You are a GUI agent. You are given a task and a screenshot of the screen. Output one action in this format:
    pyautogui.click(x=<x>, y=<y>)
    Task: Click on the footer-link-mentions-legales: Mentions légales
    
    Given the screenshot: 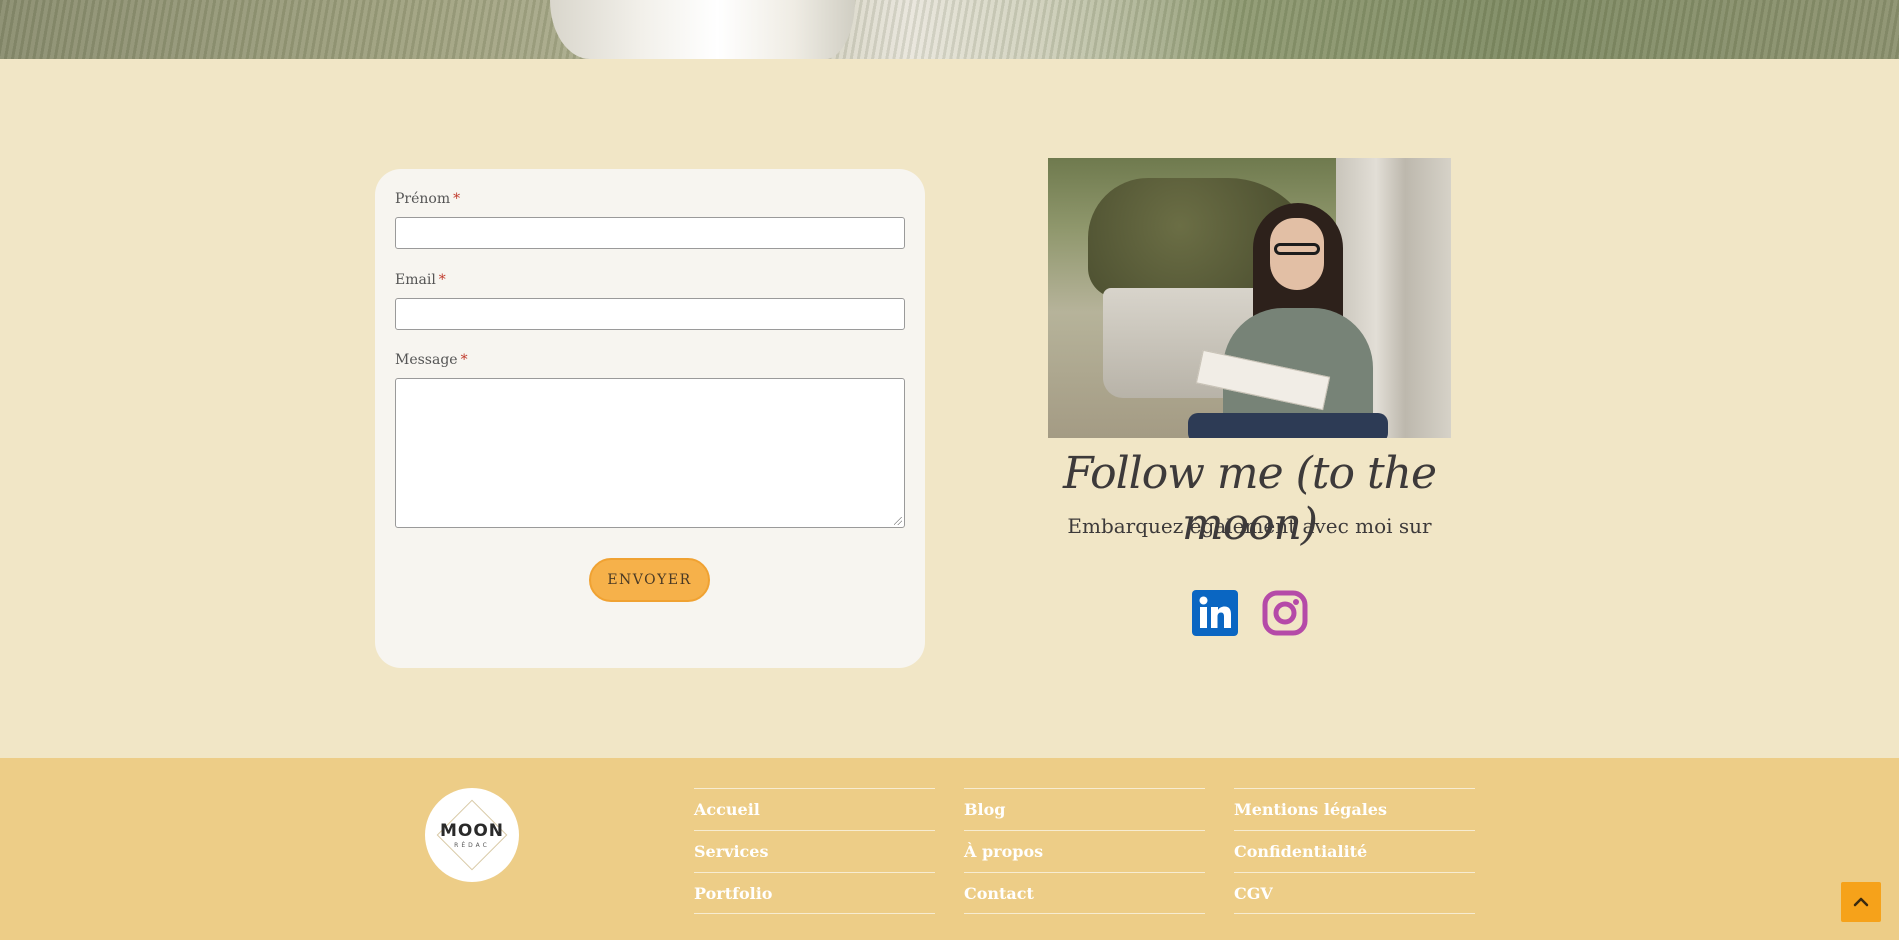 What is the action you would take?
    pyautogui.click(x=1354, y=809)
    